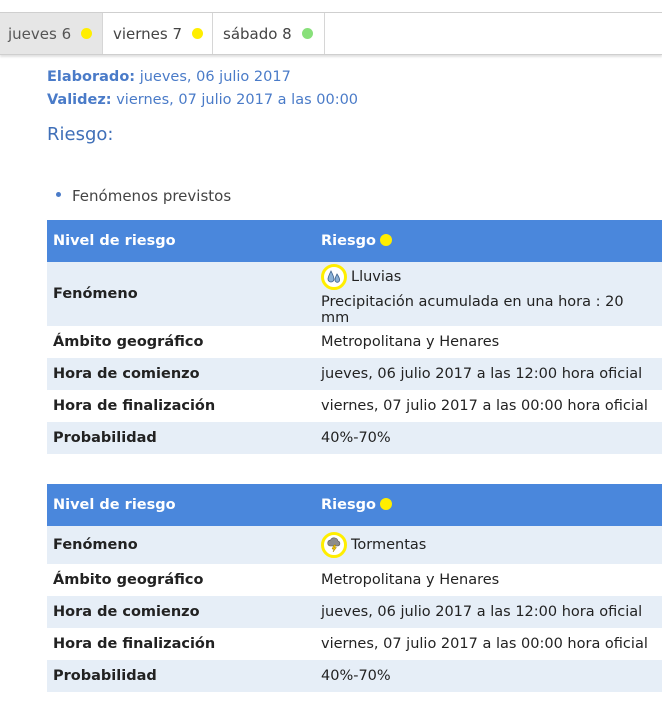  I want to click on tab-label: jueves 6, so click(40, 33).